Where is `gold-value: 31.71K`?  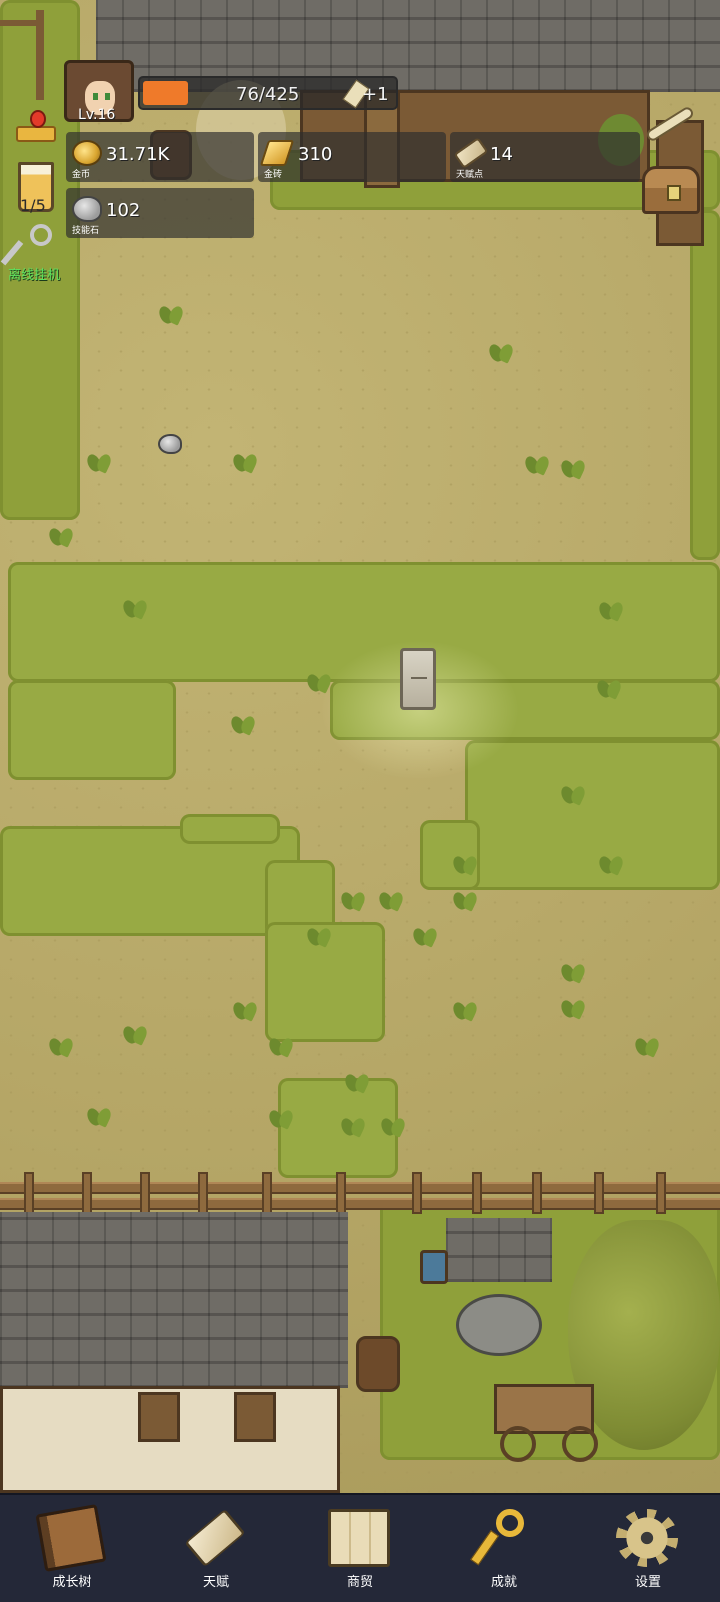
gold-value: 31.71K is located at coordinates (138, 154).